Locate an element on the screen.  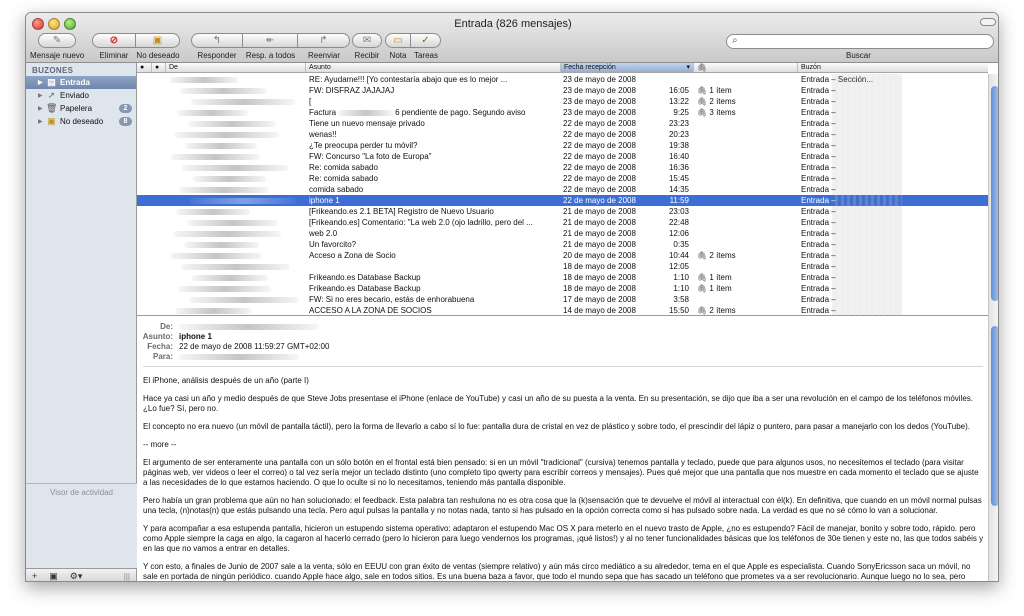
date-cell: 22 de mayo de 2008 is located at coordinates (599, 178).